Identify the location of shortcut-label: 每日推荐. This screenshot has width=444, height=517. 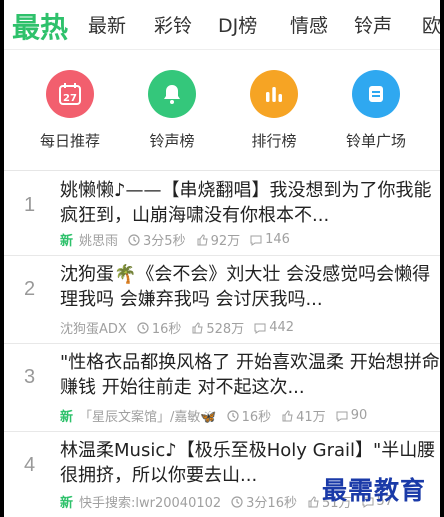
(69, 141).